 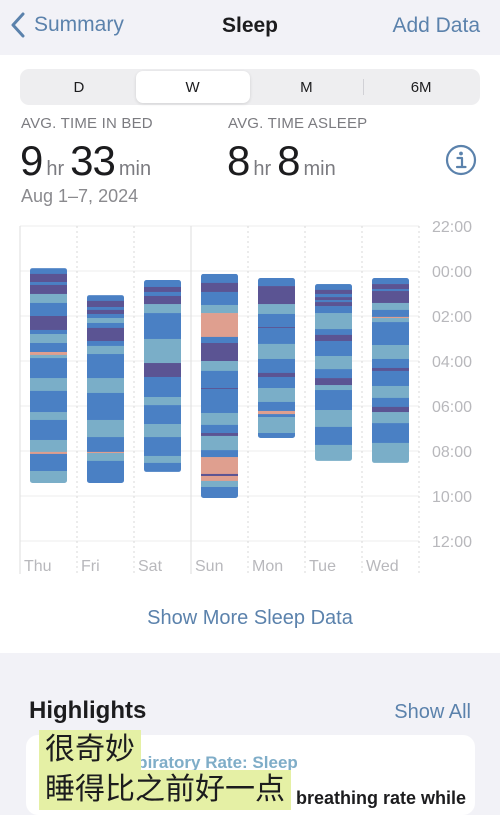 I want to click on x-tick-label: Sun, so click(x=209, y=566).